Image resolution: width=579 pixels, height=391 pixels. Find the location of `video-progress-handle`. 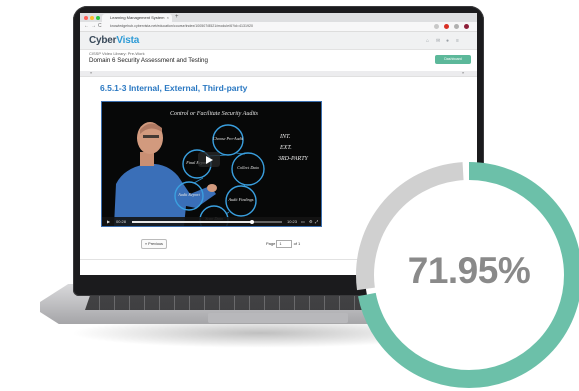

video-progress-handle is located at coordinates (252, 221).